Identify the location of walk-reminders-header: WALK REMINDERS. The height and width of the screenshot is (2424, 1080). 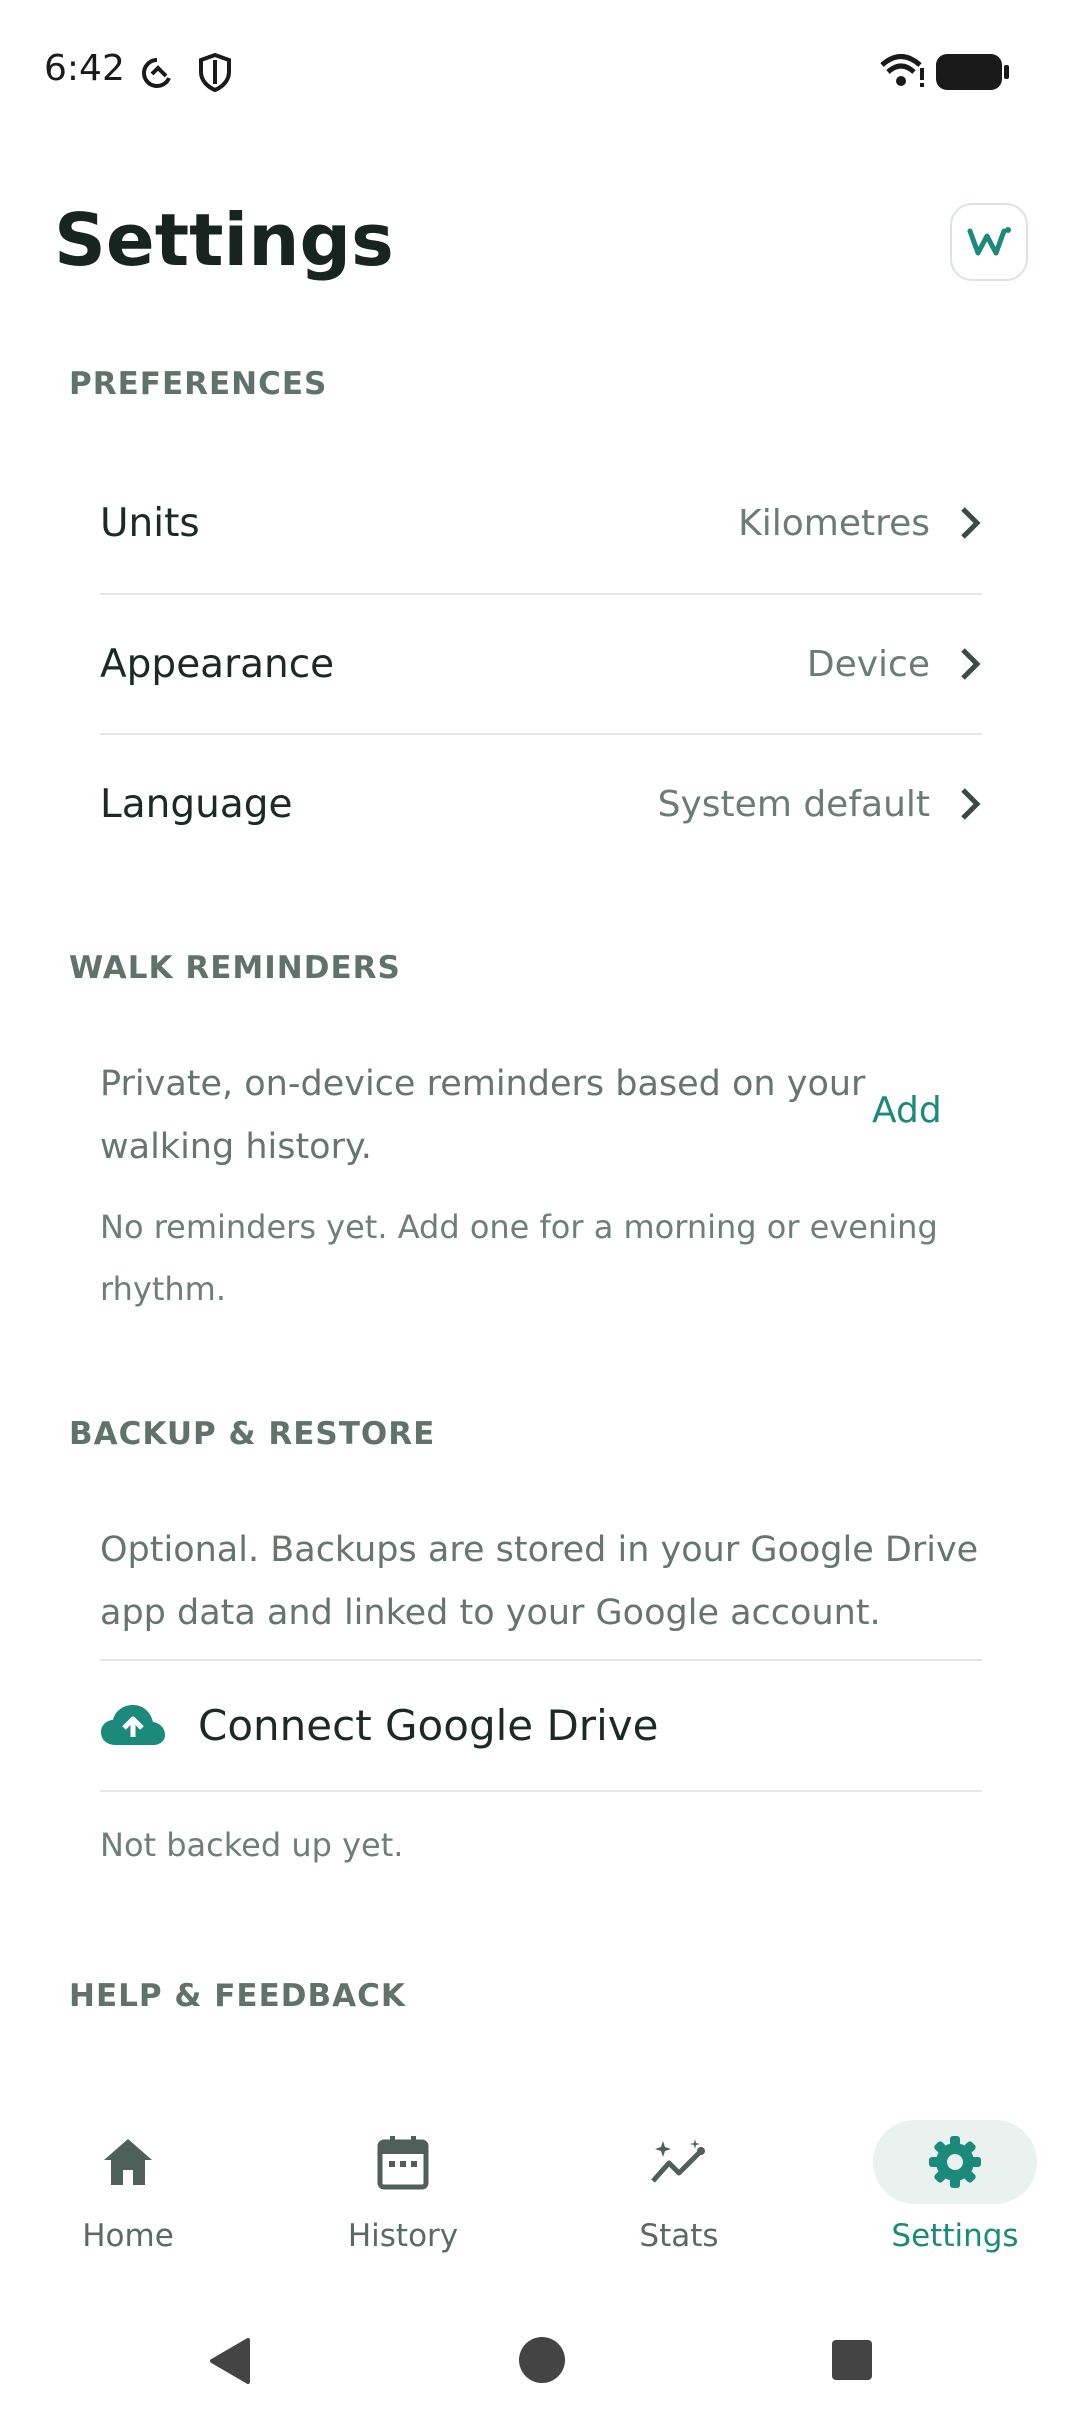
(235, 968).